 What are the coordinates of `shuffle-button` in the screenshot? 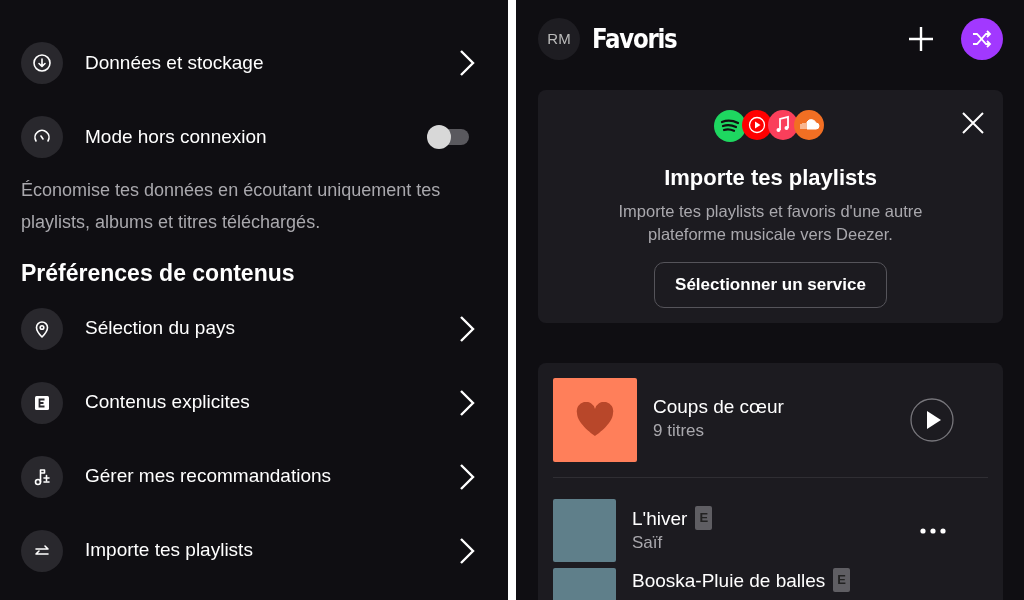 It's located at (982, 39).